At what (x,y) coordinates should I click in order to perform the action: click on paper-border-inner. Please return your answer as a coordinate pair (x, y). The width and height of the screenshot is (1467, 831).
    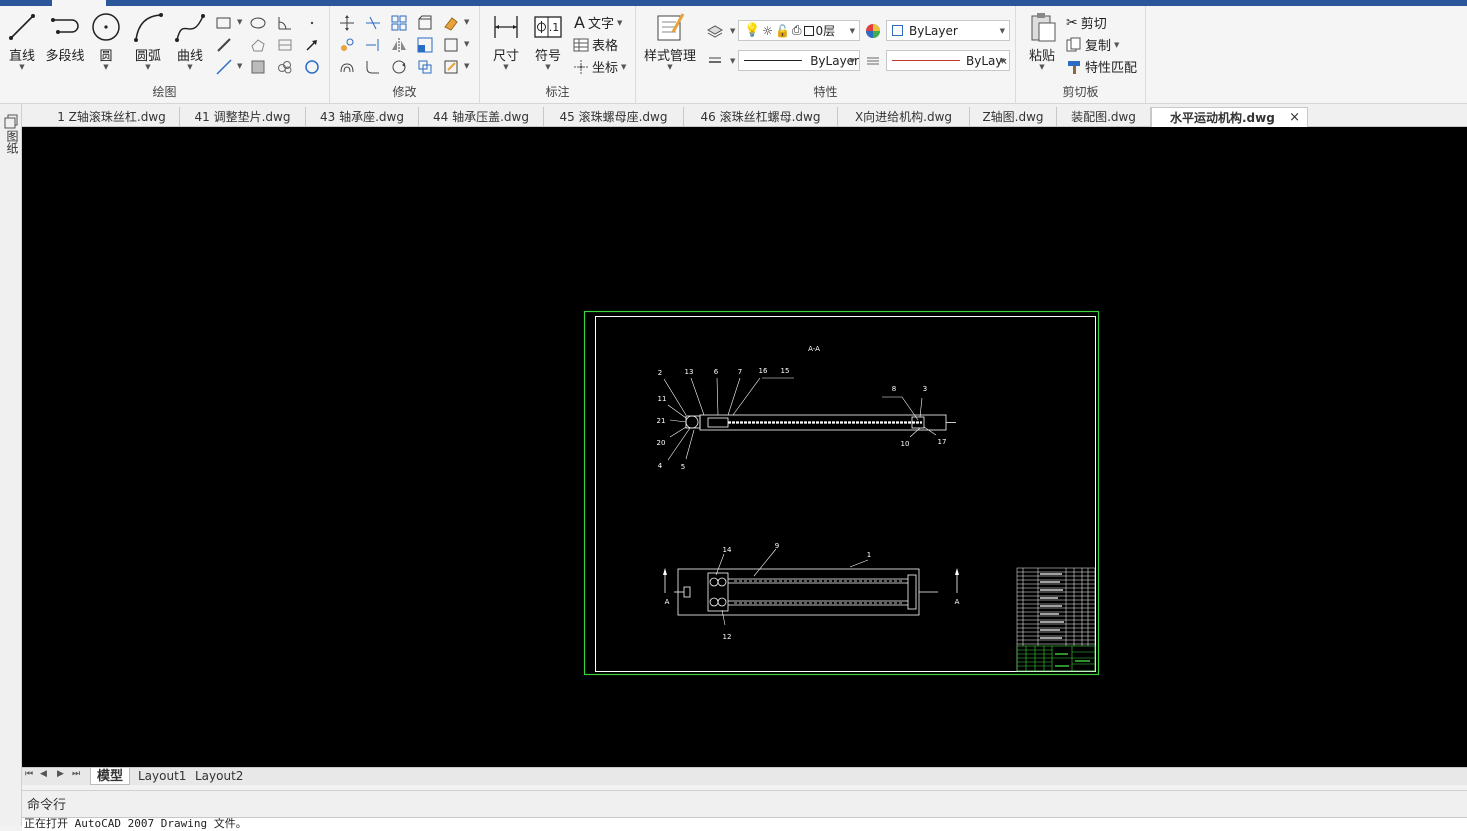
    Looking at the image, I should click on (845, 494).